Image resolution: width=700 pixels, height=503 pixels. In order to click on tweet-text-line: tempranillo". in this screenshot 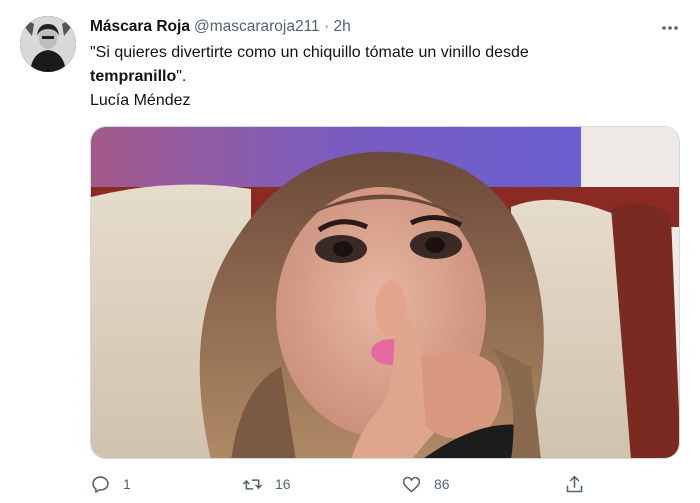, I will do `click(370, 77)`.